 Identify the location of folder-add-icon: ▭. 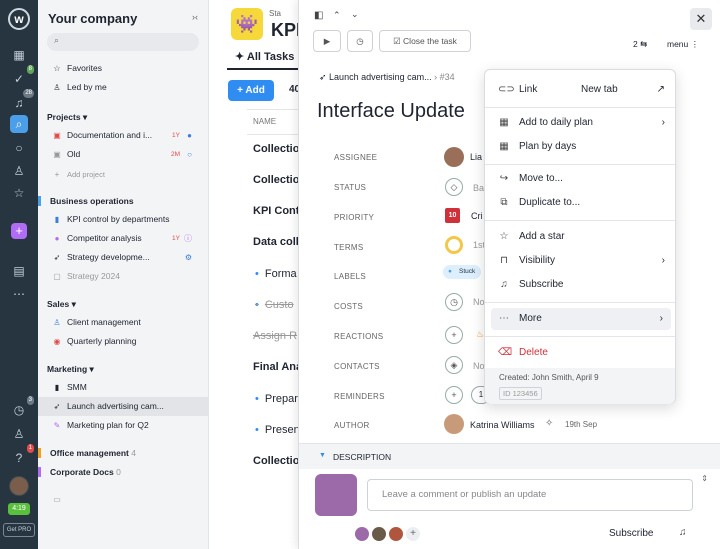
(123, 499).